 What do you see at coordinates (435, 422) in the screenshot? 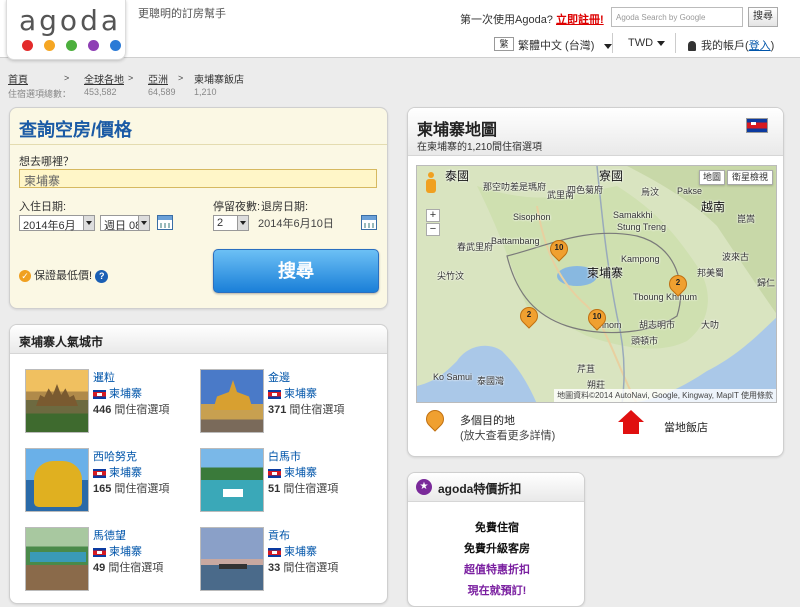
I see `multi-destination-pin-icon` at bounding box center [435, 422].